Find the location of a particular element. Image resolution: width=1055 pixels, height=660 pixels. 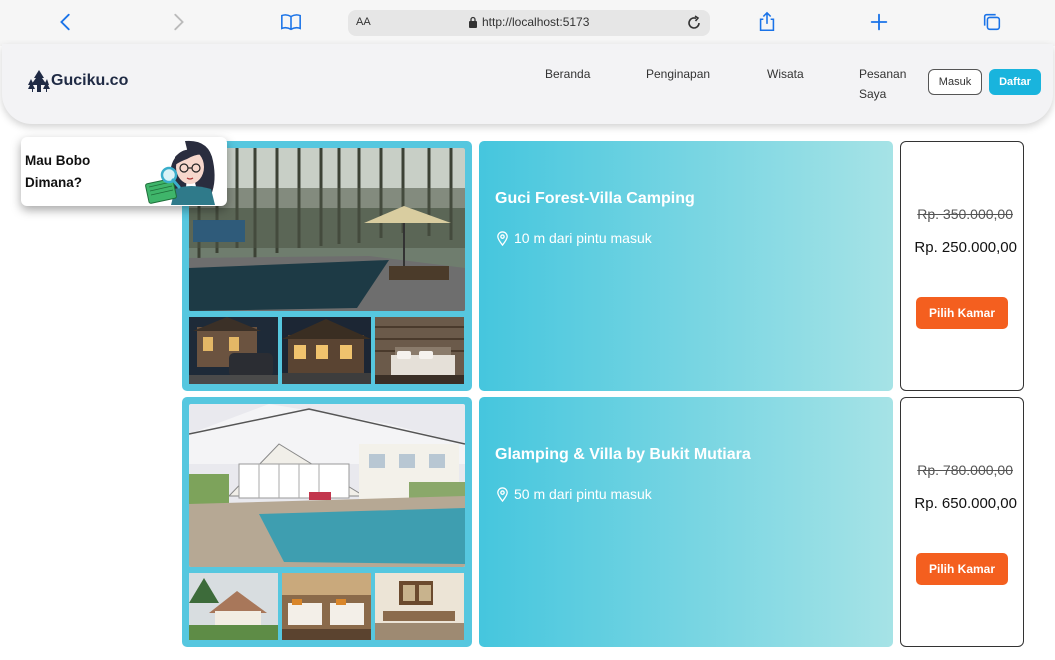

original-price: Rp. 780.000,00 is located at coordinates (965, 470).